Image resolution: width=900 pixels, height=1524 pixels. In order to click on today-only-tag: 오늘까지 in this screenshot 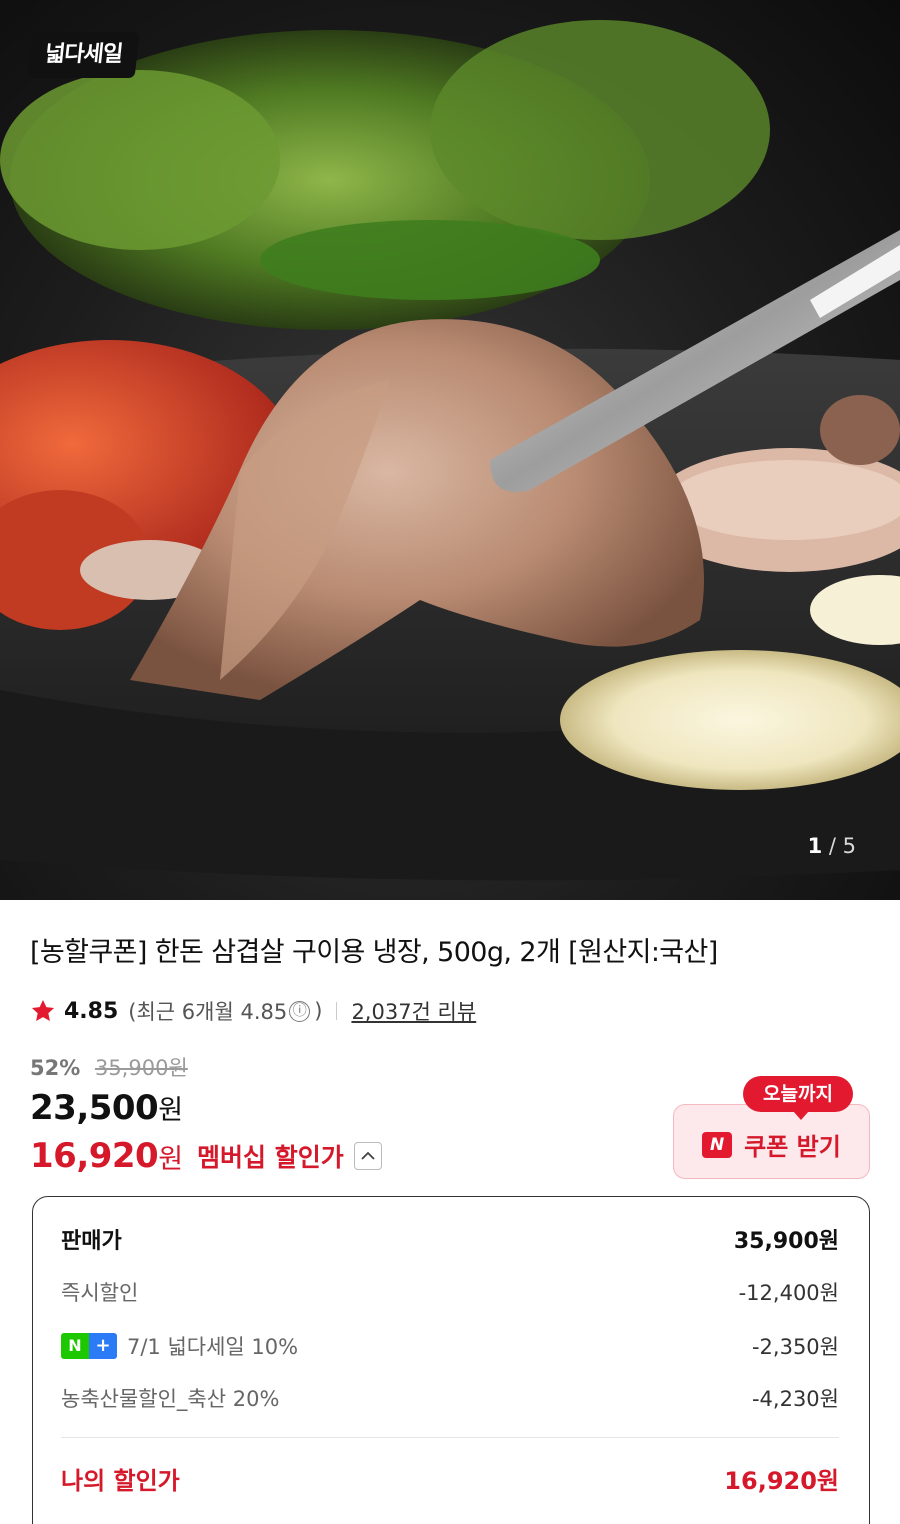, I will do `click(798, 1098)`.